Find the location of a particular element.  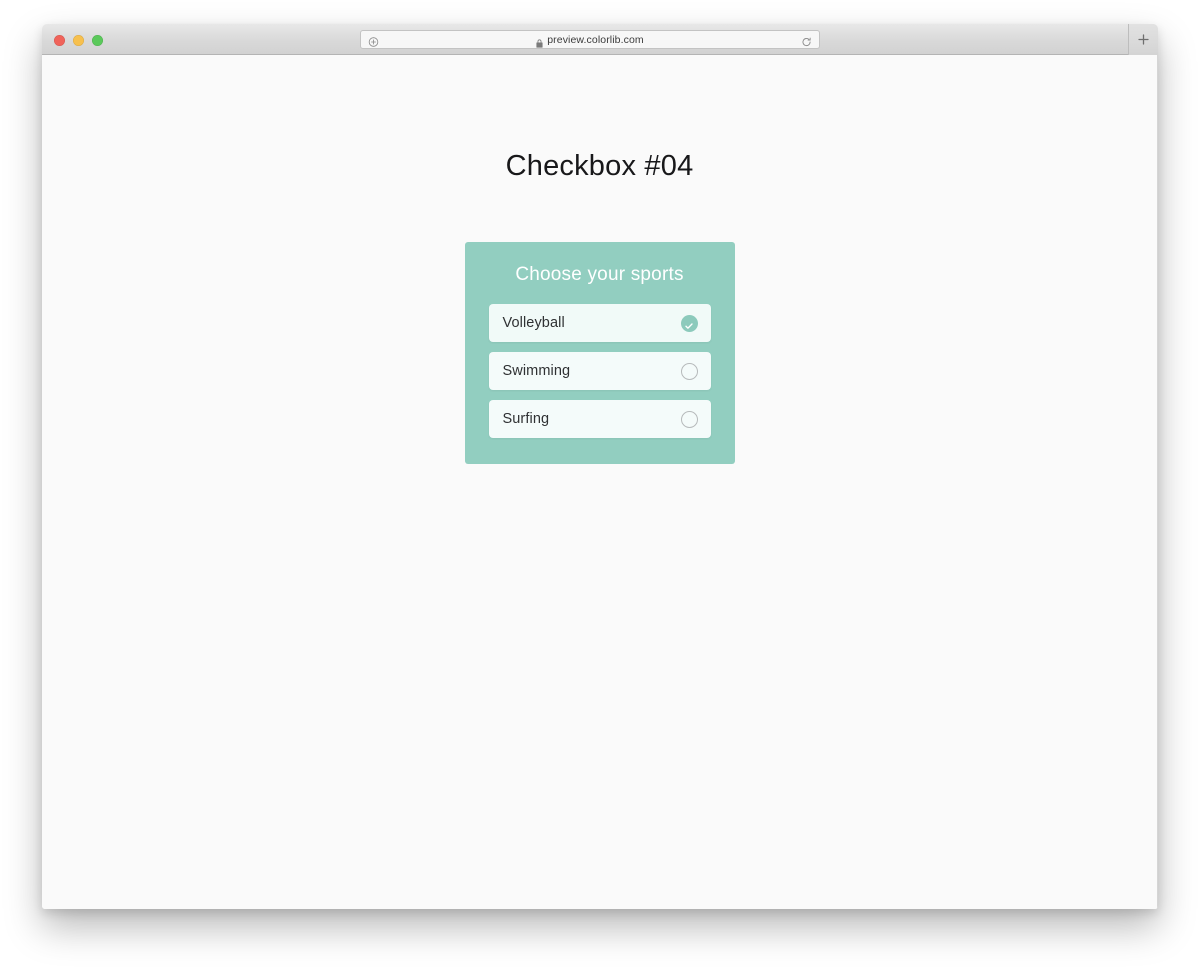

check-circle-filled-icon is located at coordinates (689, 323).